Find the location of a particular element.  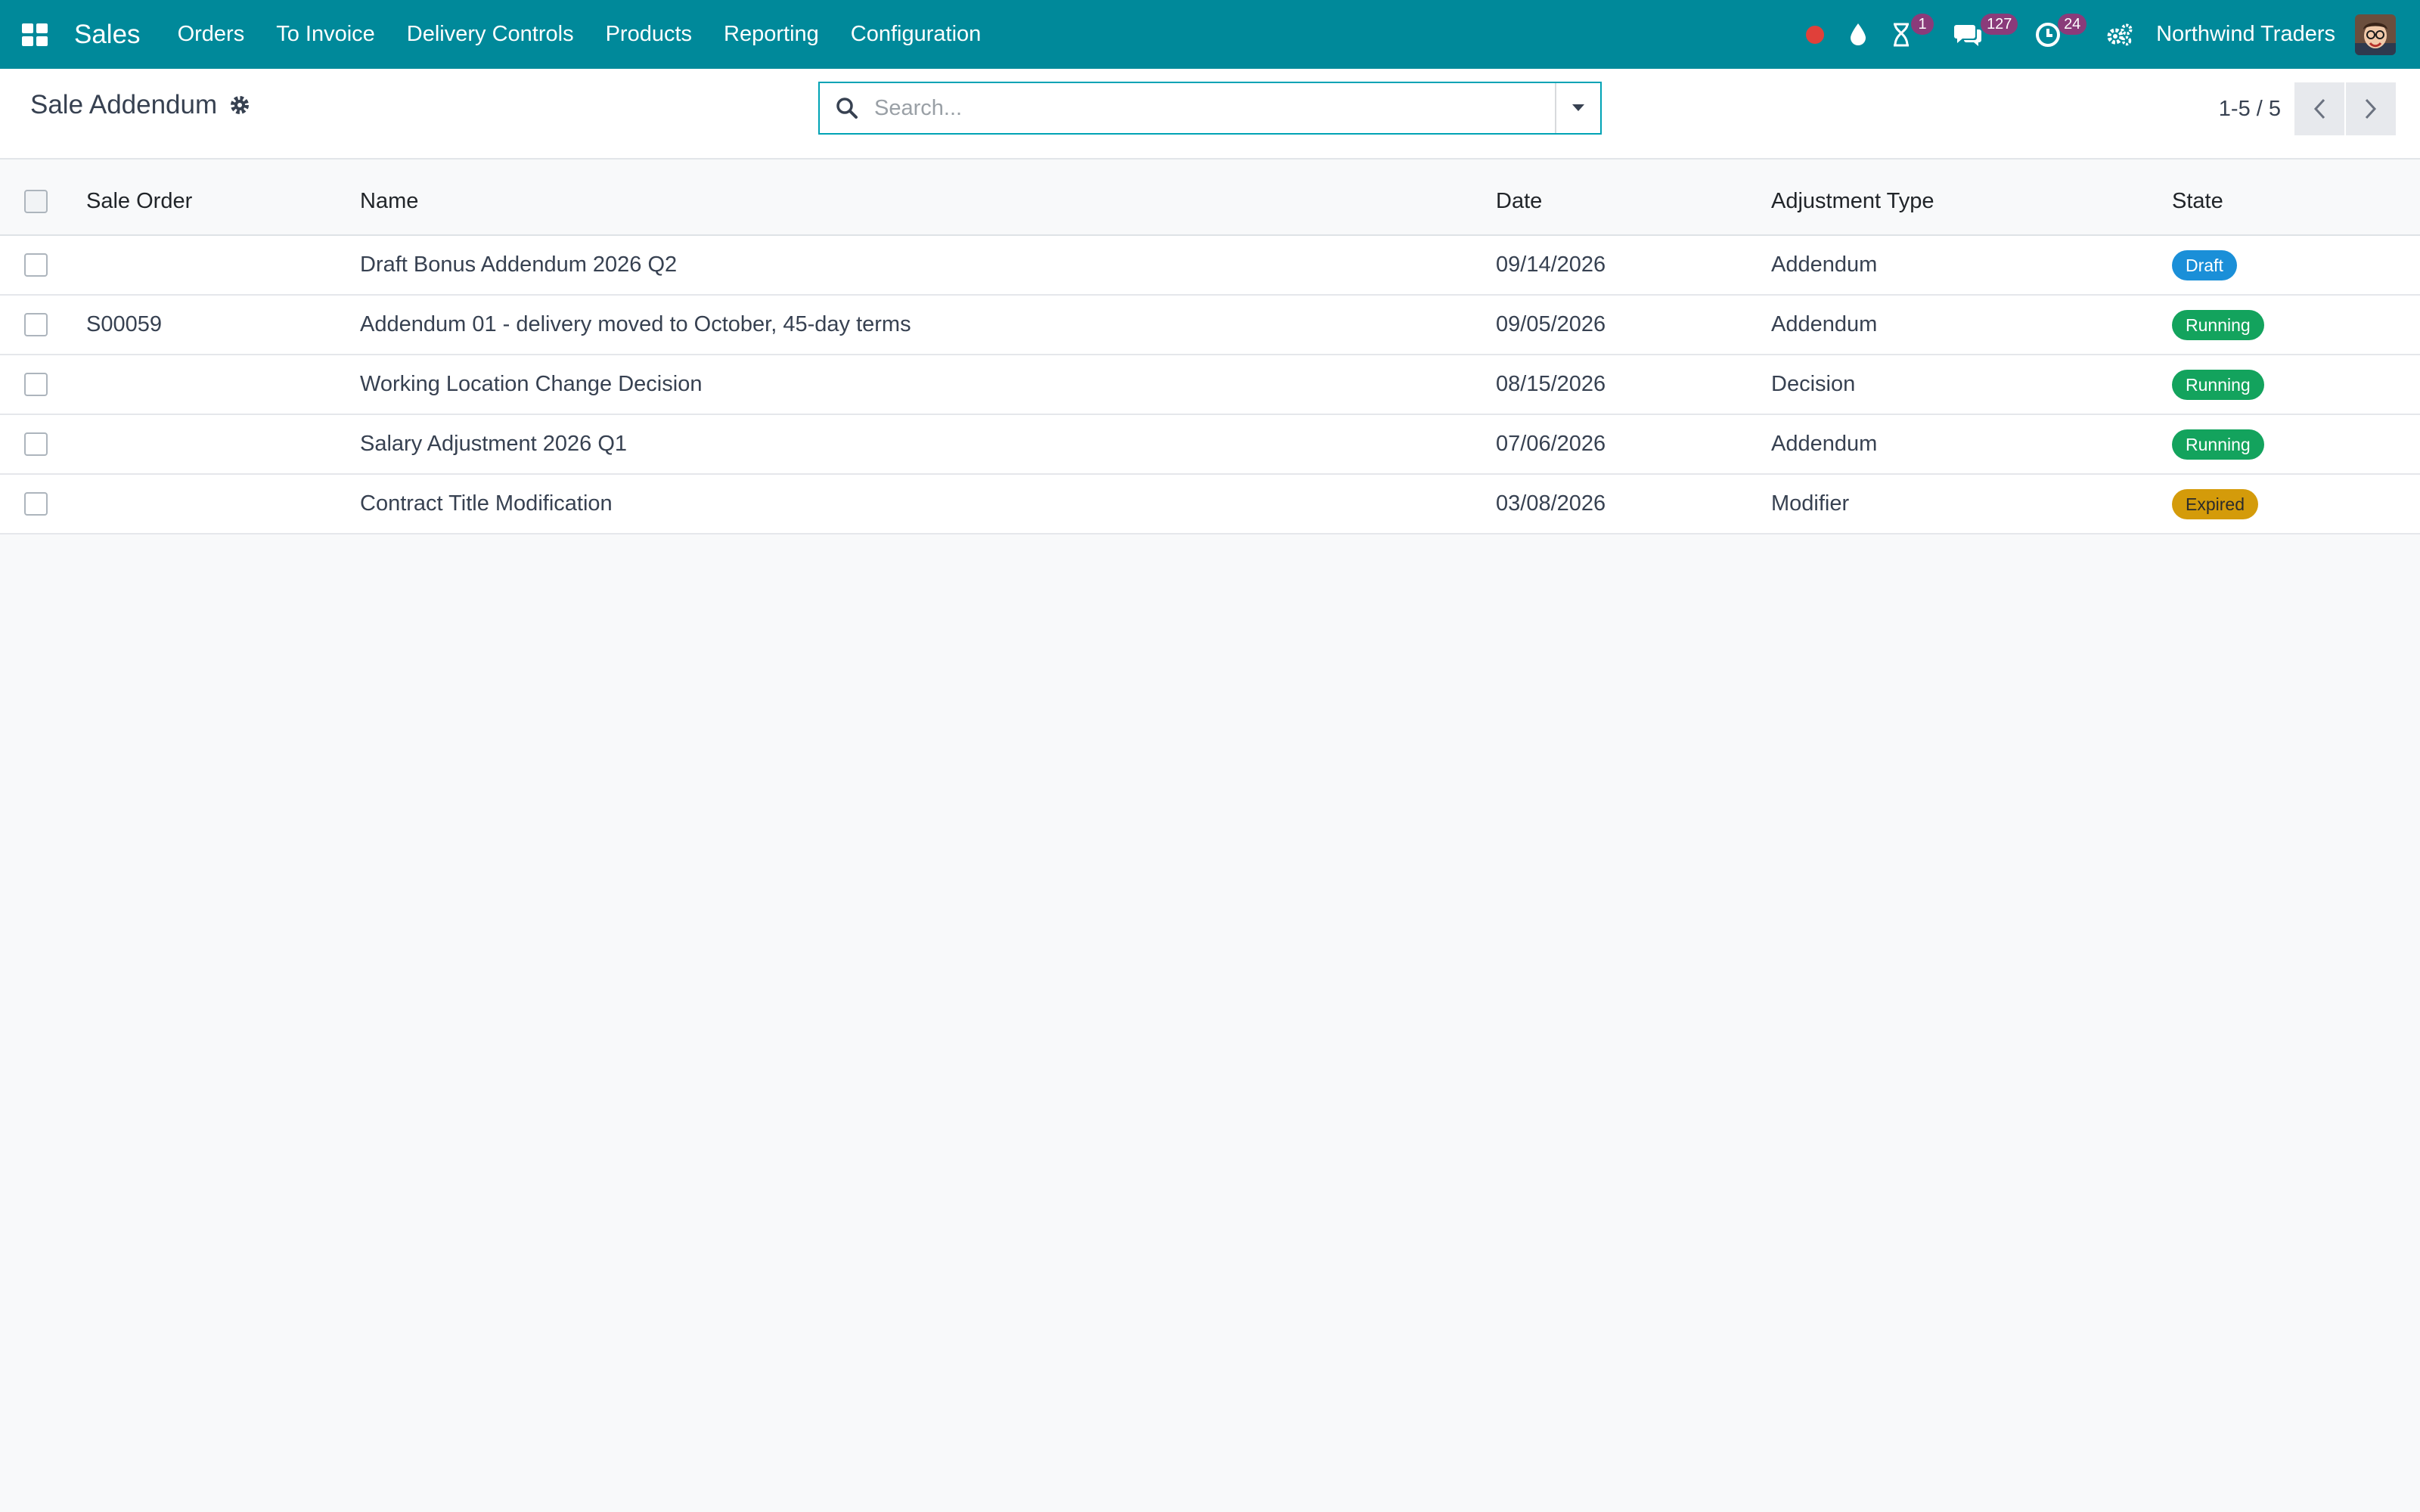

status-badge: Expired is located at coordinates (2215, 504).